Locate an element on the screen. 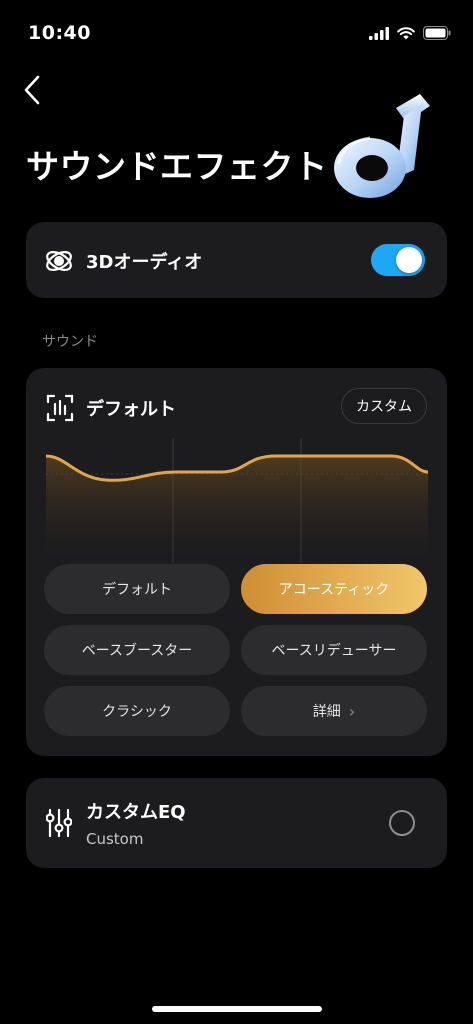 The width and height of the screenshot is (473, 1024). preset-button-default: デフォルト is located at coordinates (137, 589).